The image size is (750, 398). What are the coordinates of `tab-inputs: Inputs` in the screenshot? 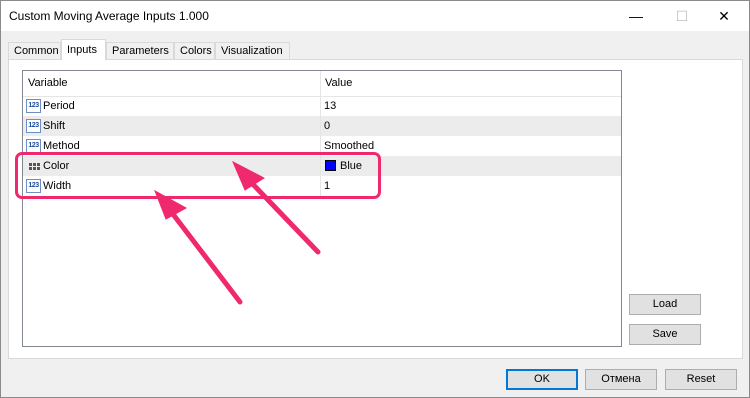 It's located at (83, 49).